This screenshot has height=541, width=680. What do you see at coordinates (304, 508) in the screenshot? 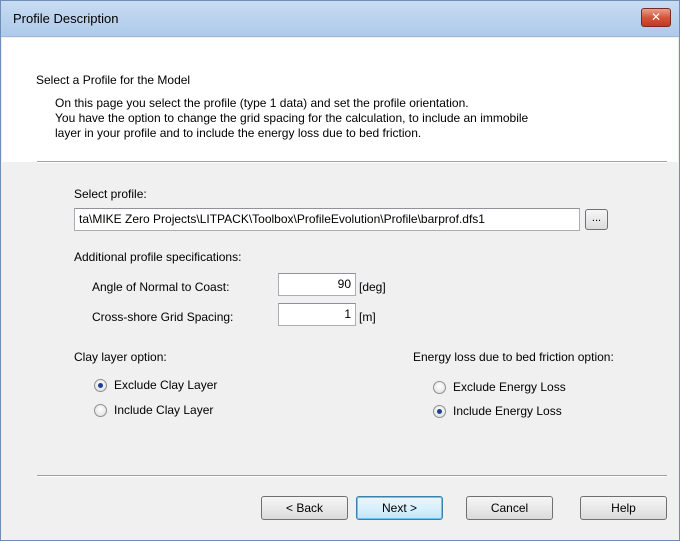
I see `back-button: < Back` at bounding box center [304, 508].